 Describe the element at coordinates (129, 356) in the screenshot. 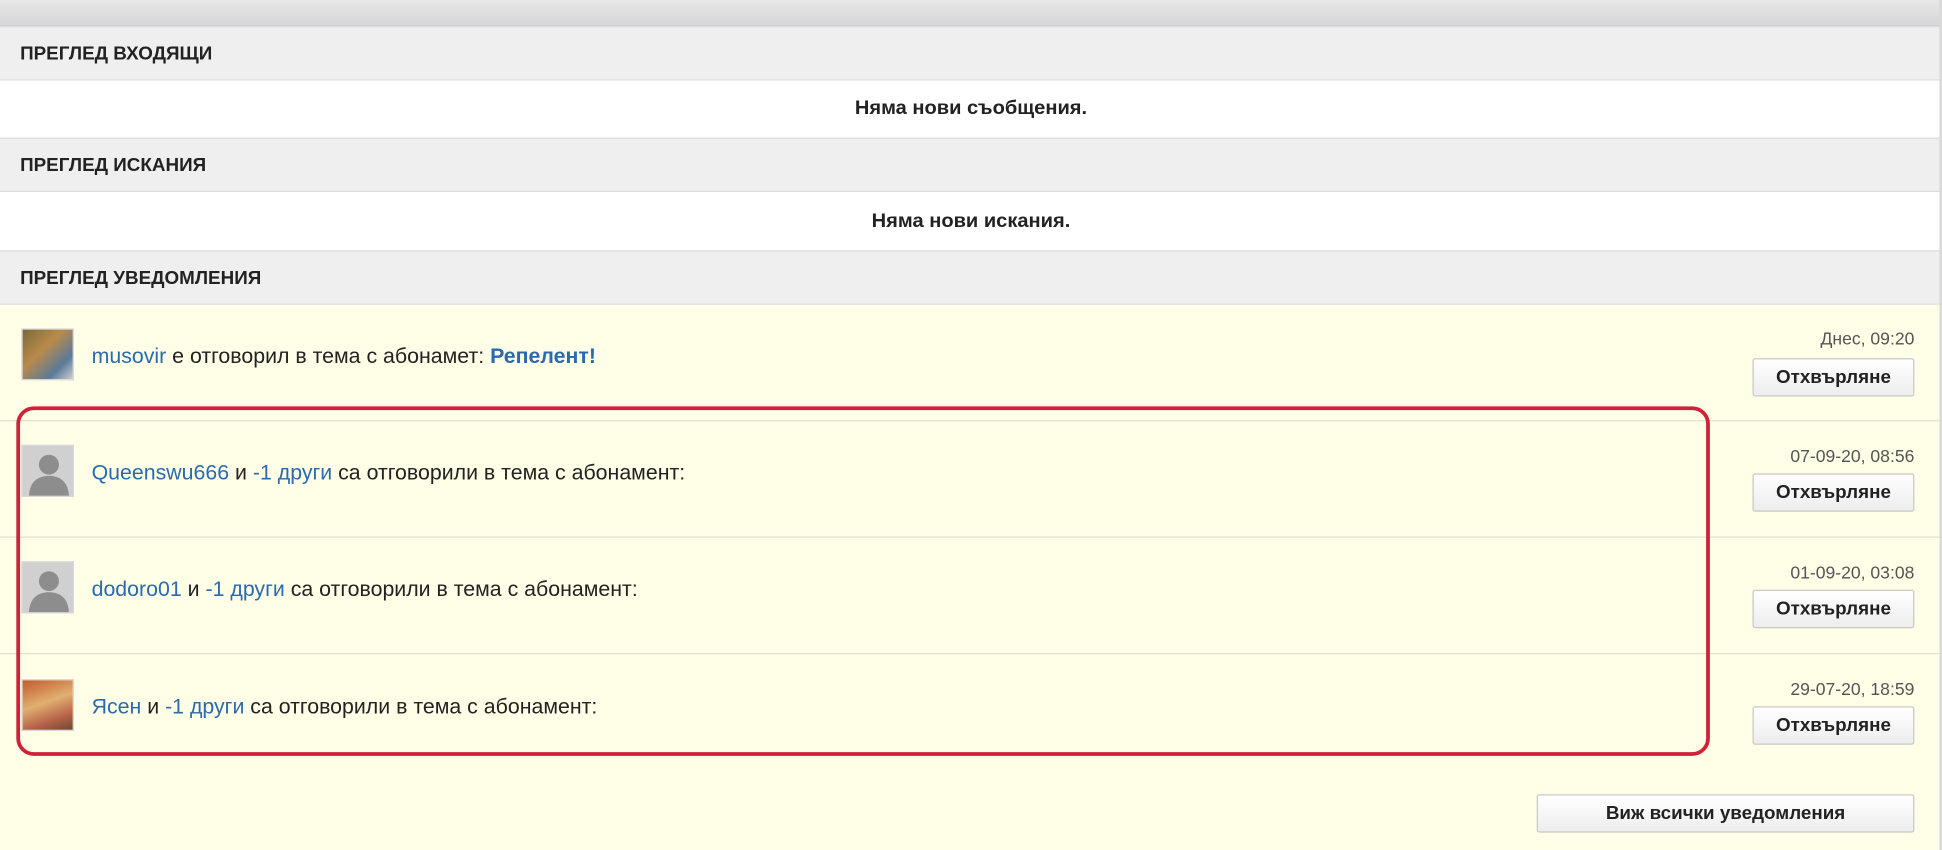

I see `user-link: musovir` at that location.